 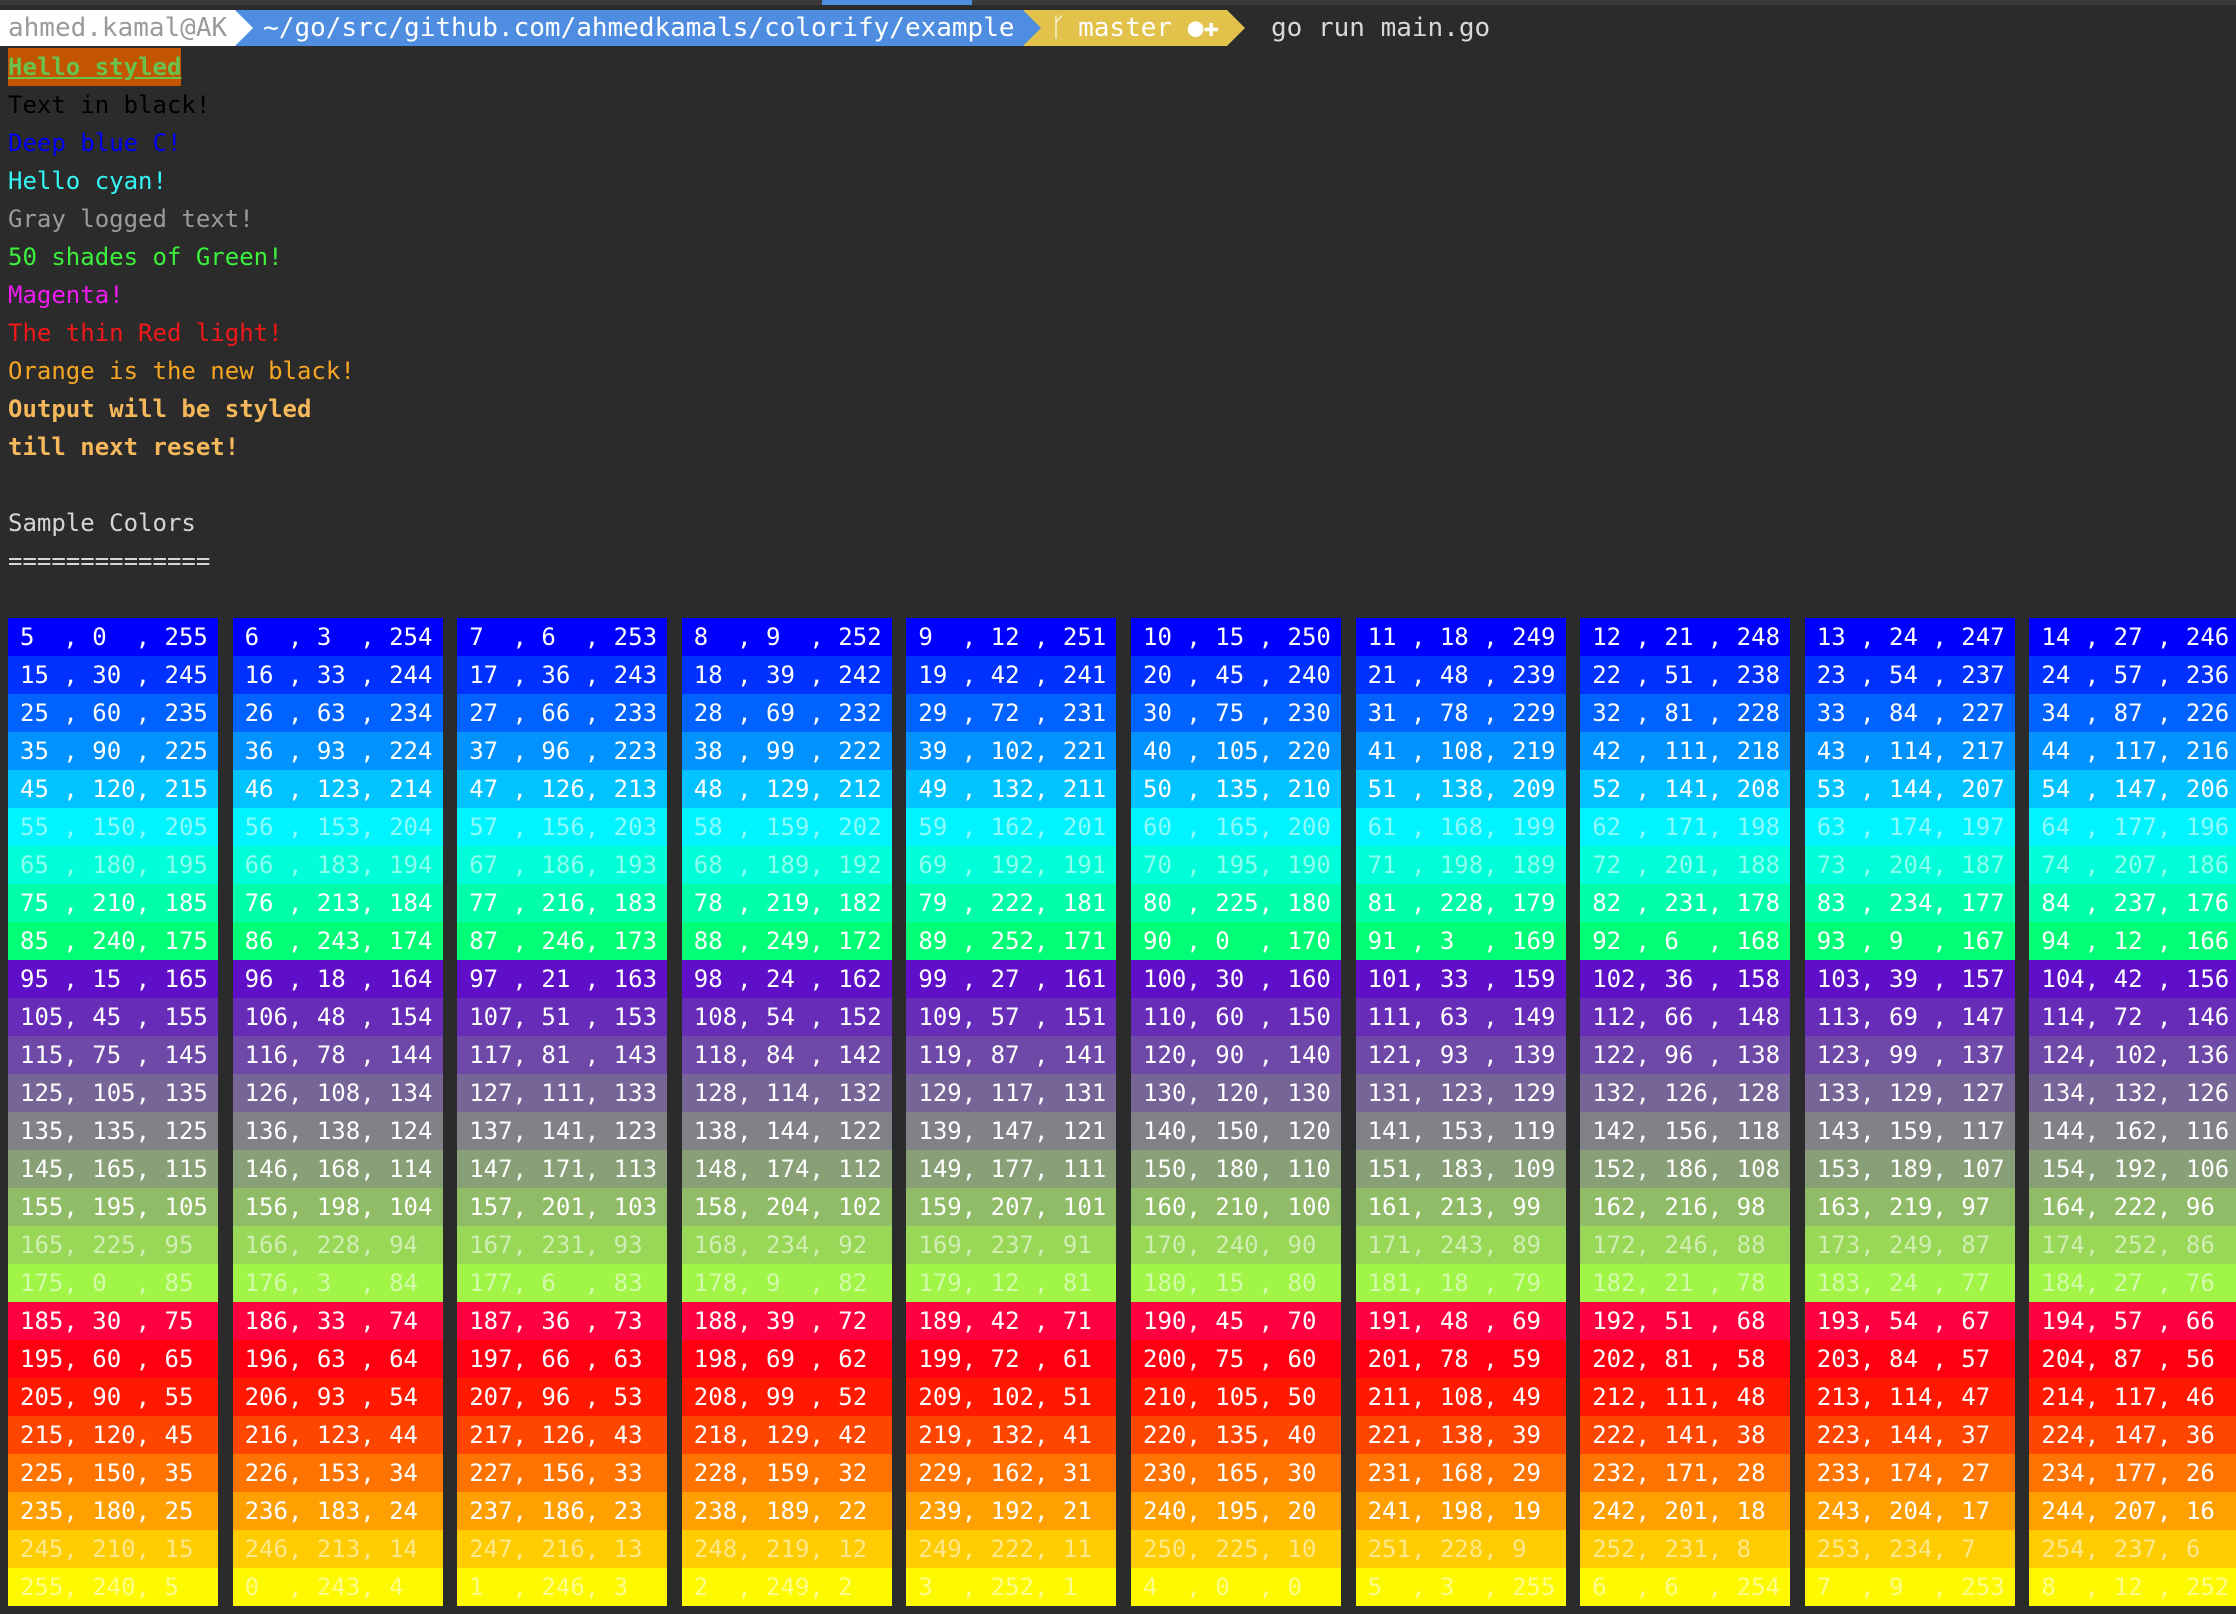 I want to click on color-swatch-cell: 78 , 219, 182, so click(x=786, y=903).